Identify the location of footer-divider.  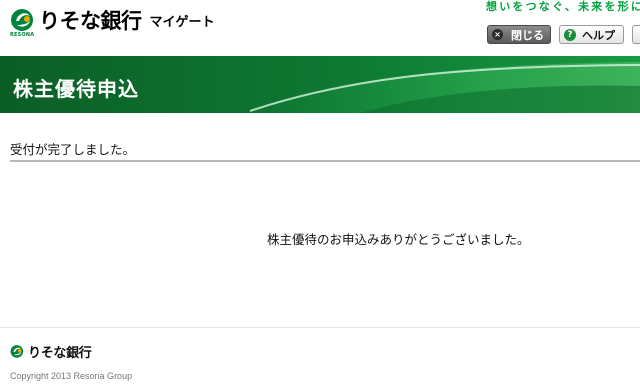
(320, 327).